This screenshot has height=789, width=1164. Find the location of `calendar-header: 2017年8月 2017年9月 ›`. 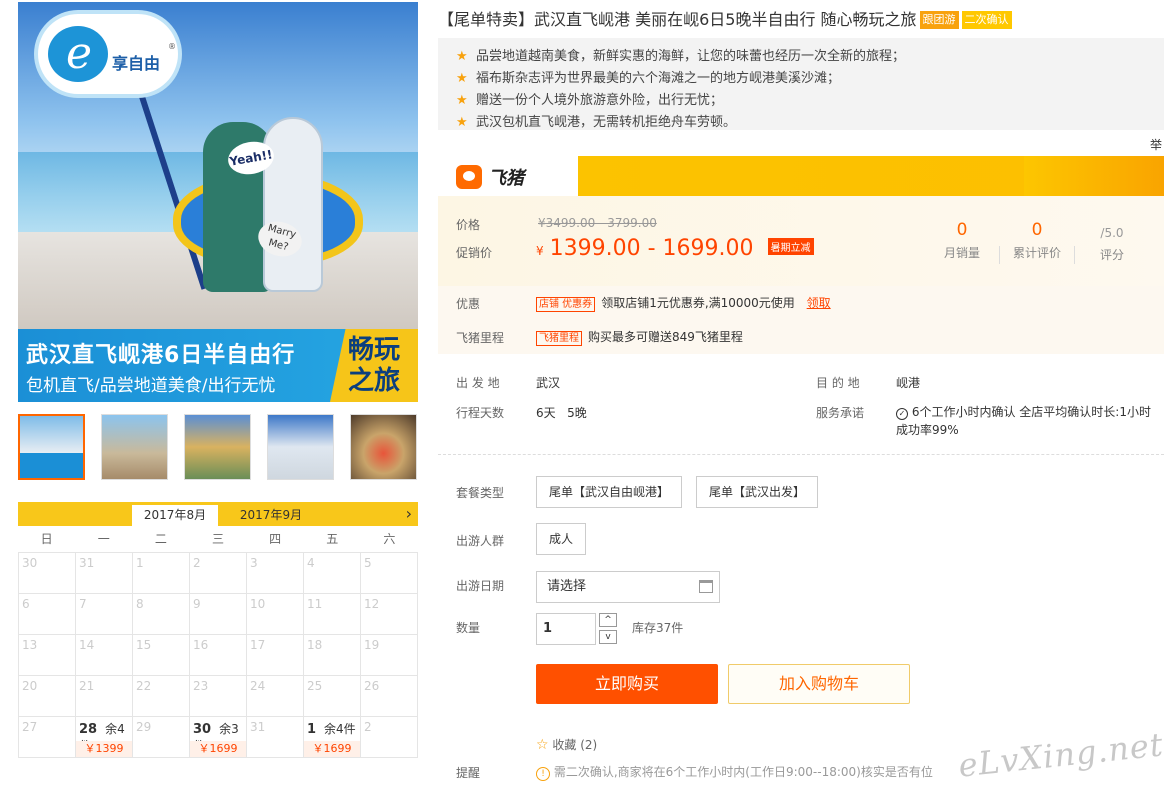

calendar-header: 2017年8月 2017年9月 › is located at coordinates (218, 514).